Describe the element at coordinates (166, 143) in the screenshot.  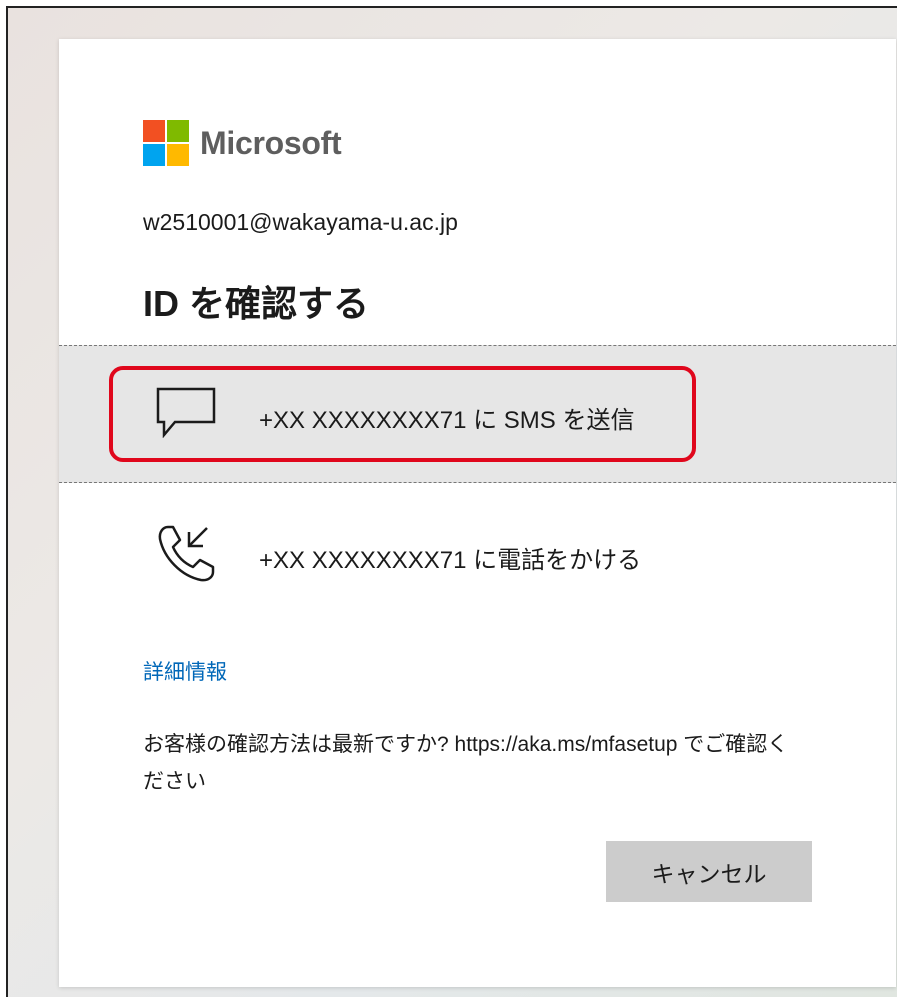
I see `microsoft-logo-icon` at that location.